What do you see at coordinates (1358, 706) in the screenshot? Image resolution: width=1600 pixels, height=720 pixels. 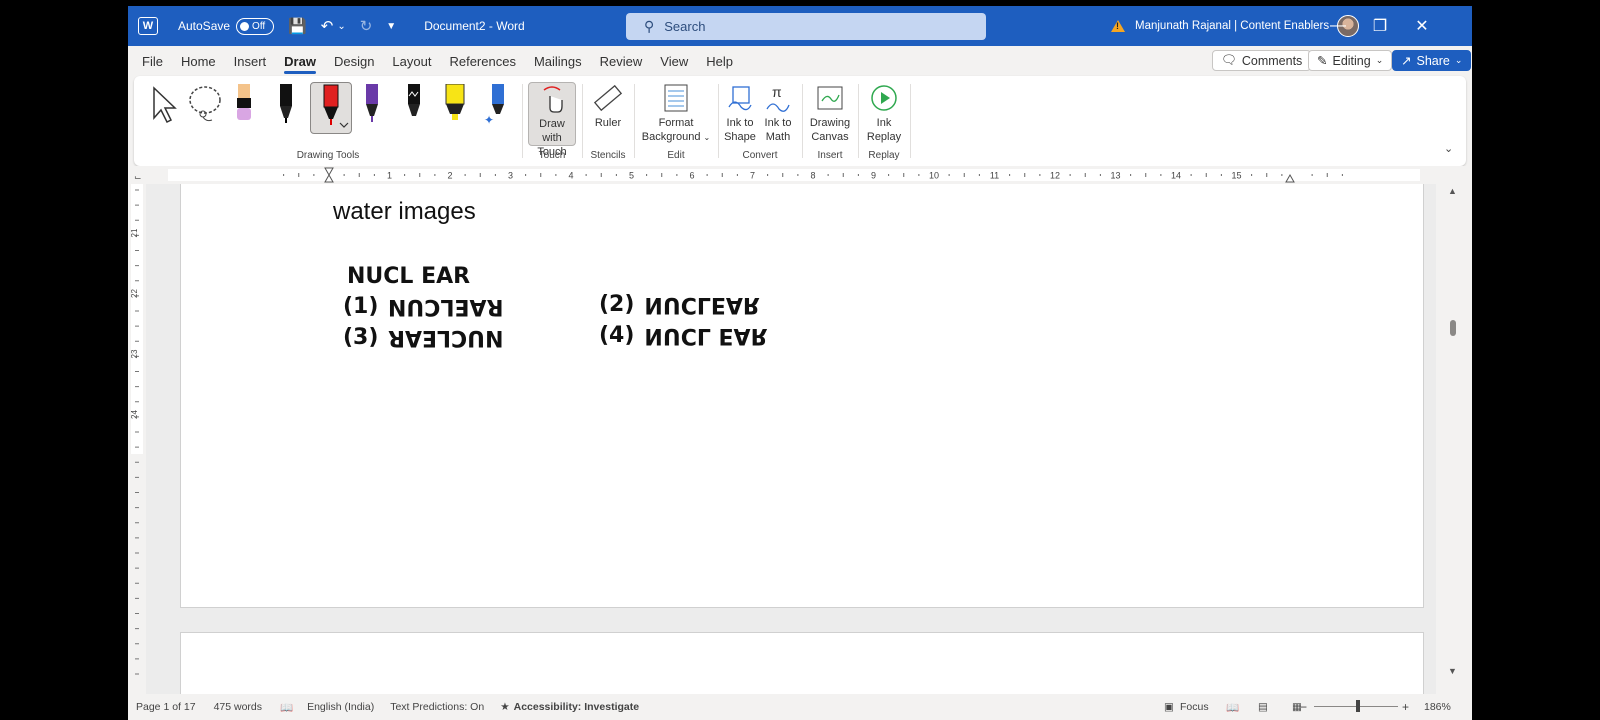 I see `zoom-slider-knob` at bounding box center [1358, 706].